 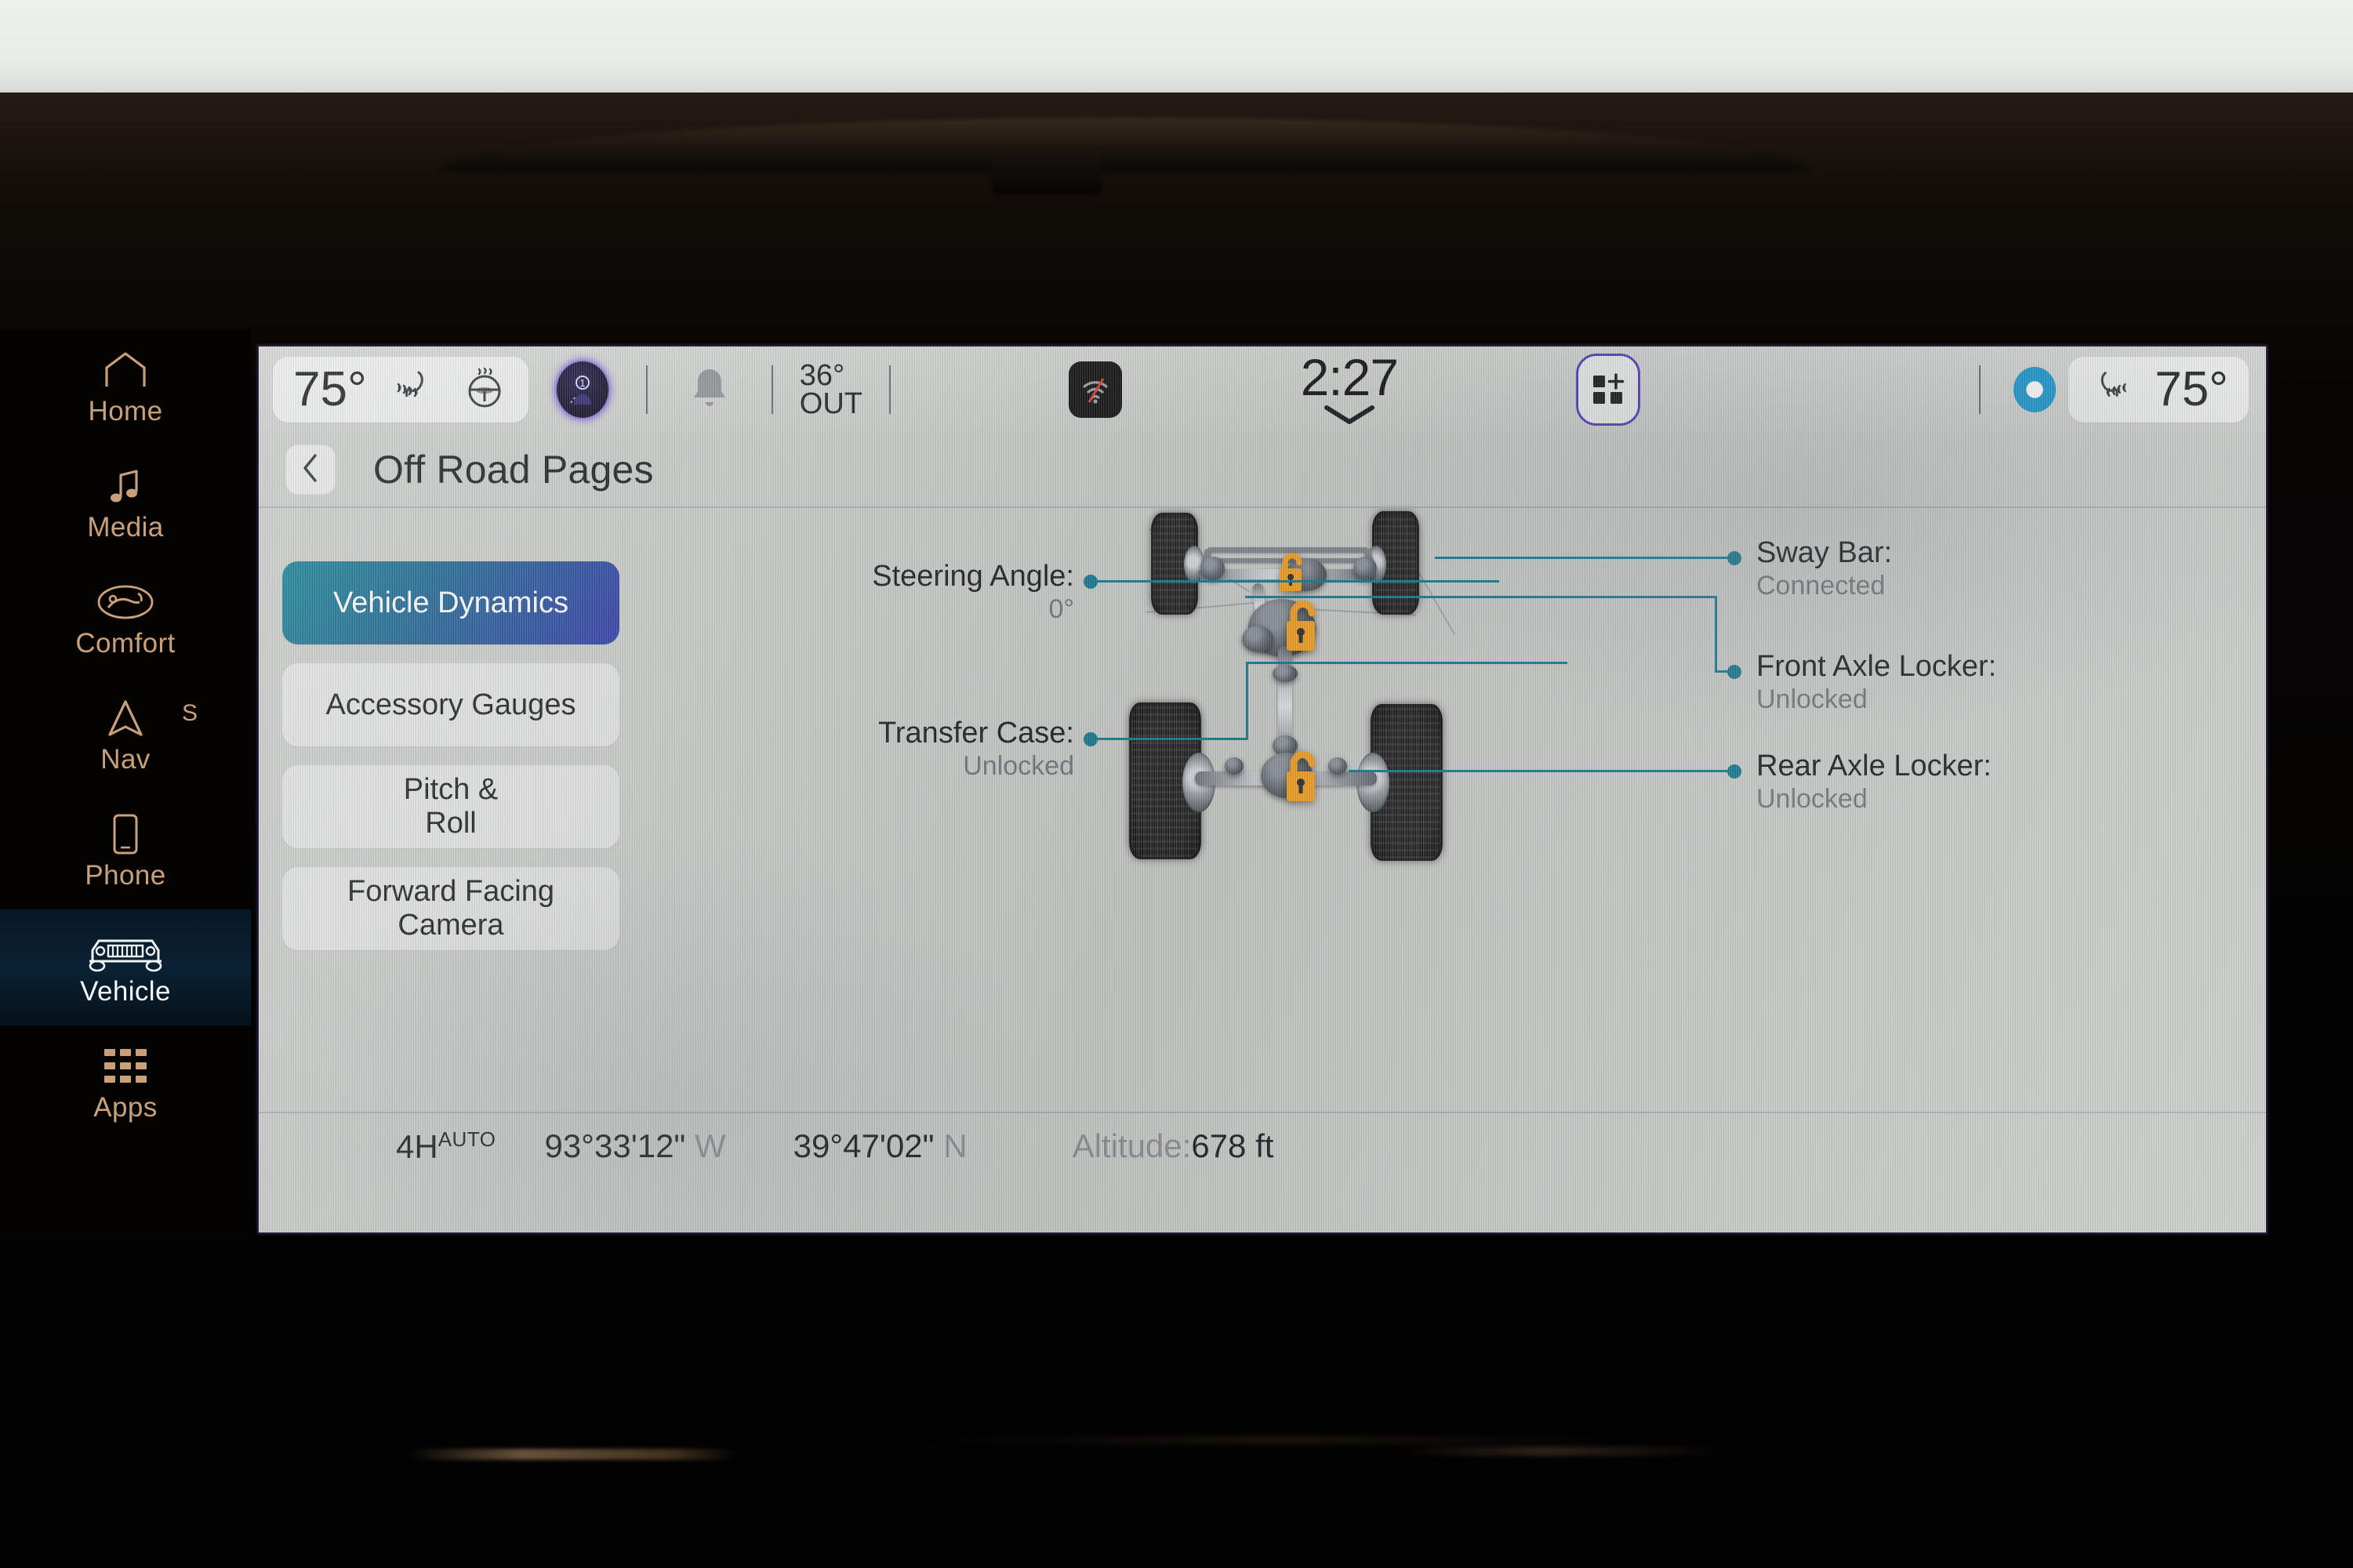 I want to click on sidebar-label-home: Home, so click(x=126, y=411).